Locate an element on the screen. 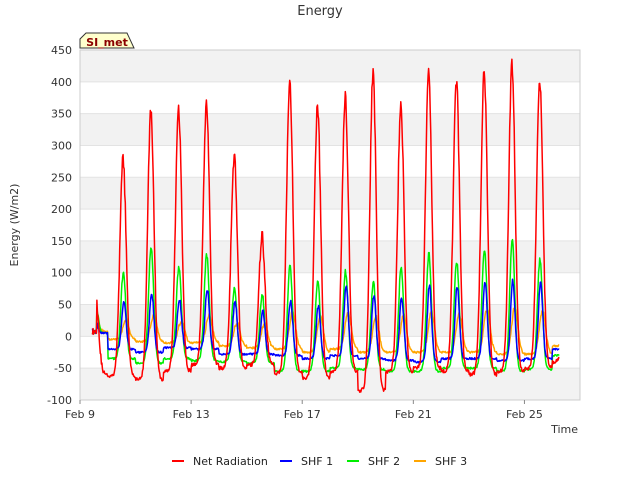 This screenshot has width=640, height=480. legend-label: SHF 2 is located at coordinates (384, 461).